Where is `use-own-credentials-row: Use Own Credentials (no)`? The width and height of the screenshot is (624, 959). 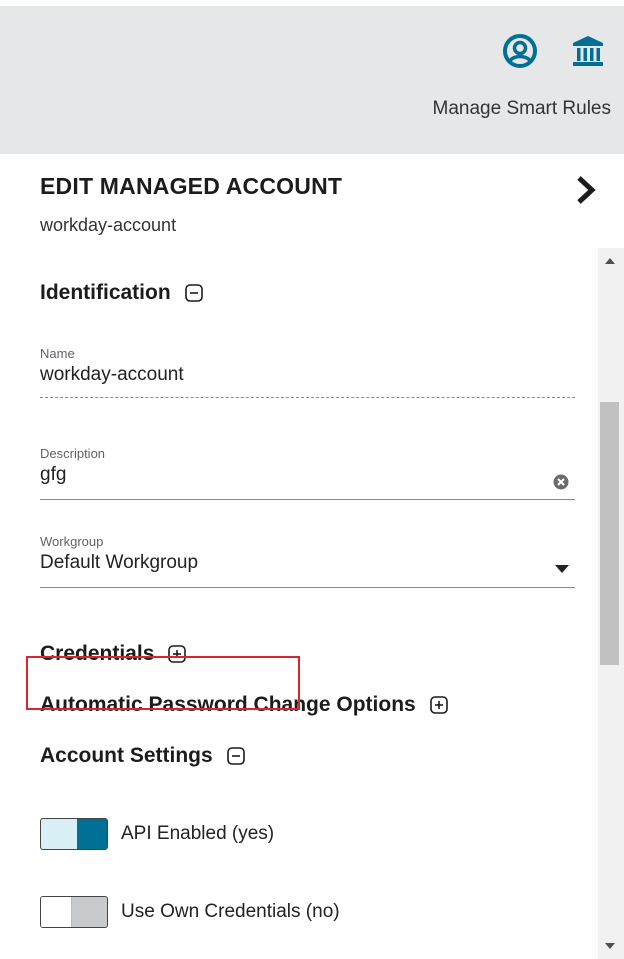 use-own-credentials-row: Use Own Credentials (no) is located at coordinates (190, 912).